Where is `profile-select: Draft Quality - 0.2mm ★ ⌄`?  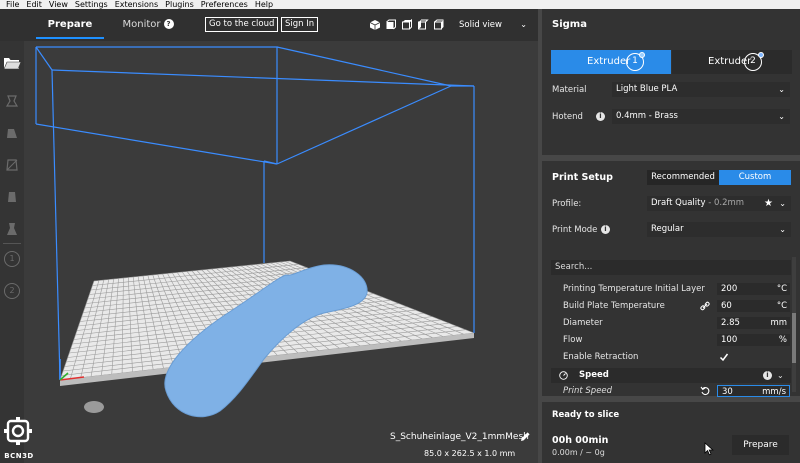 profile-select: Draft Quality - 0.2mm ★ ⌄ is located at coordinates (719, 203).